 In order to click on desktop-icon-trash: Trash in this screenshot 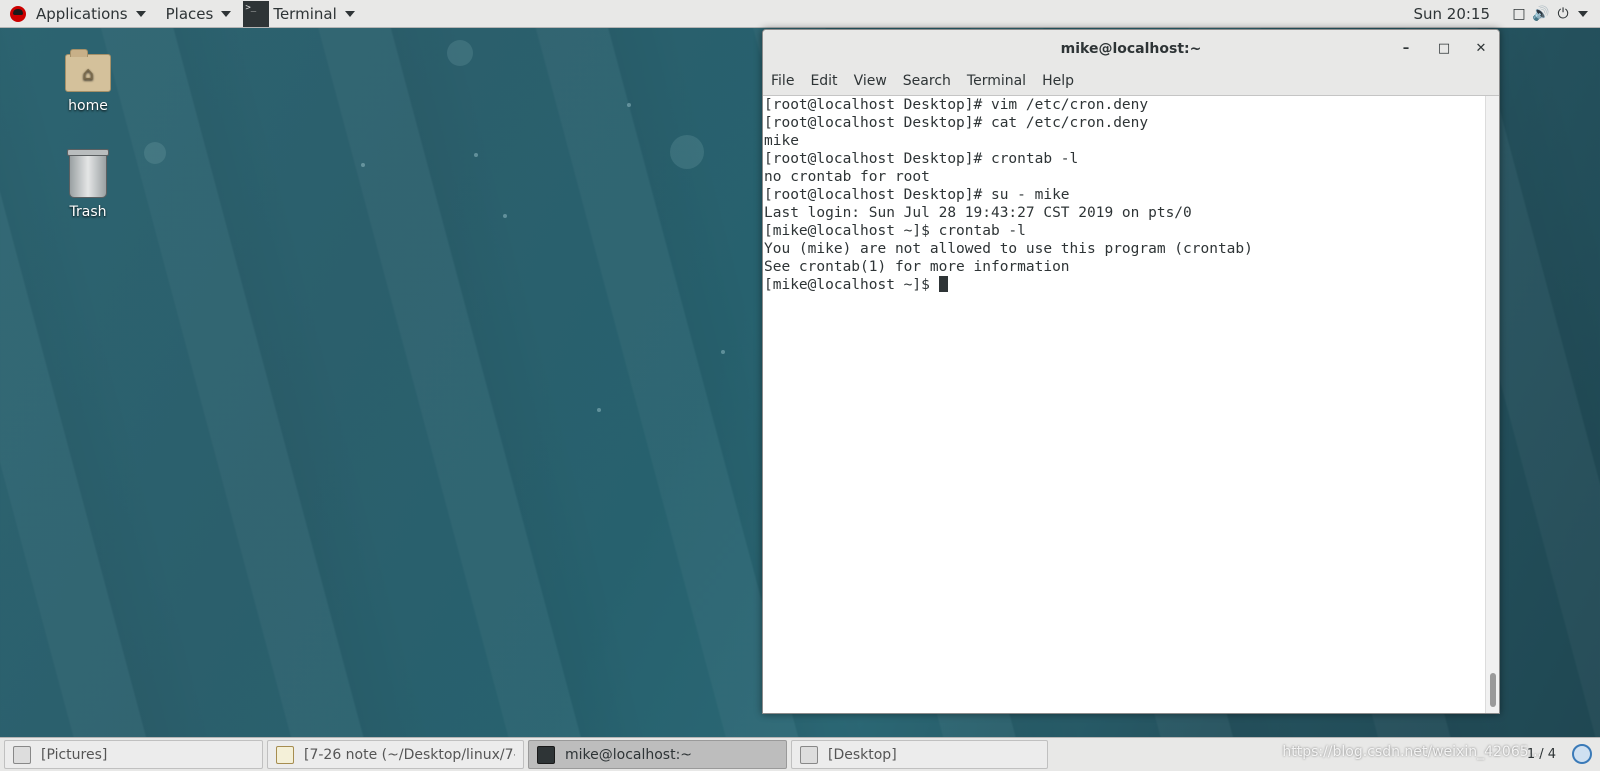, I will do `click(88, 184)`.